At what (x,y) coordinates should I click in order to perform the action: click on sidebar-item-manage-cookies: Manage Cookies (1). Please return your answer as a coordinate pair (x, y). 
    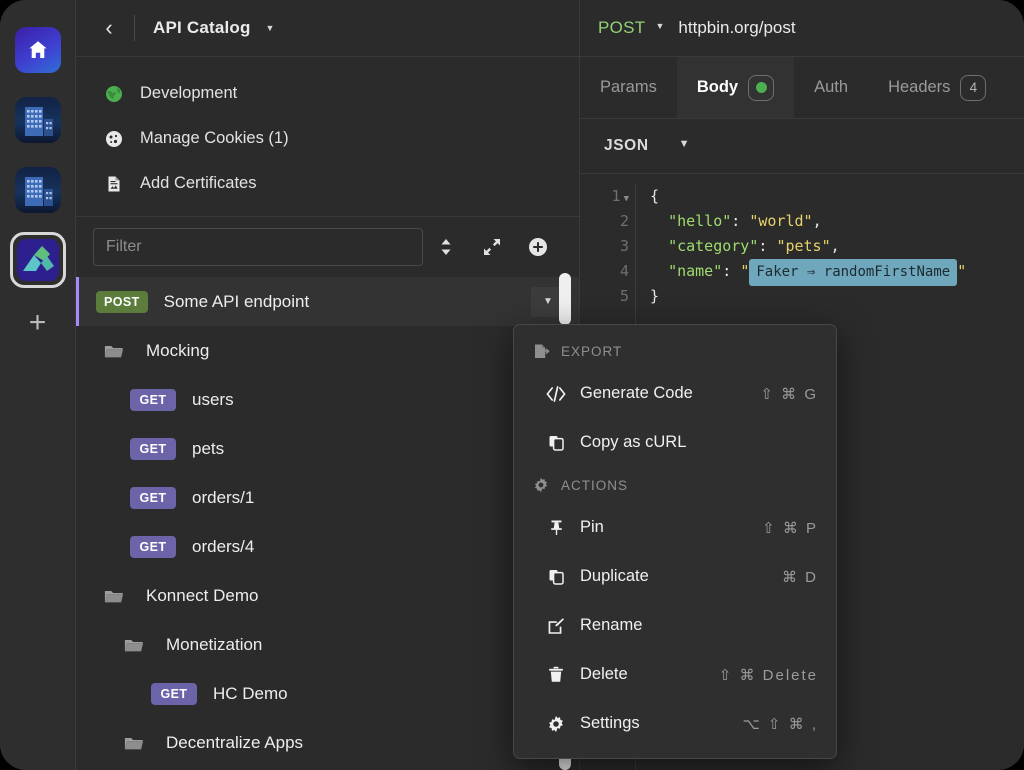
    Looking at the image, I should click on (327, 138).